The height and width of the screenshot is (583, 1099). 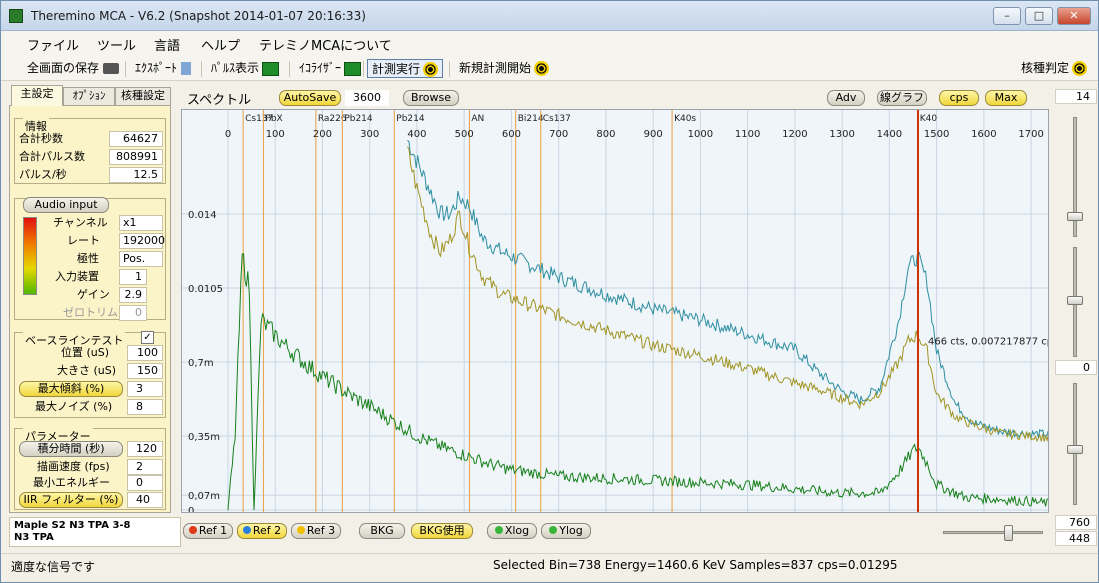 What do you see at coordinates (53, 44) in the screenshot?
I see `menu-file: ファイル` at bounding box center [53, 44].